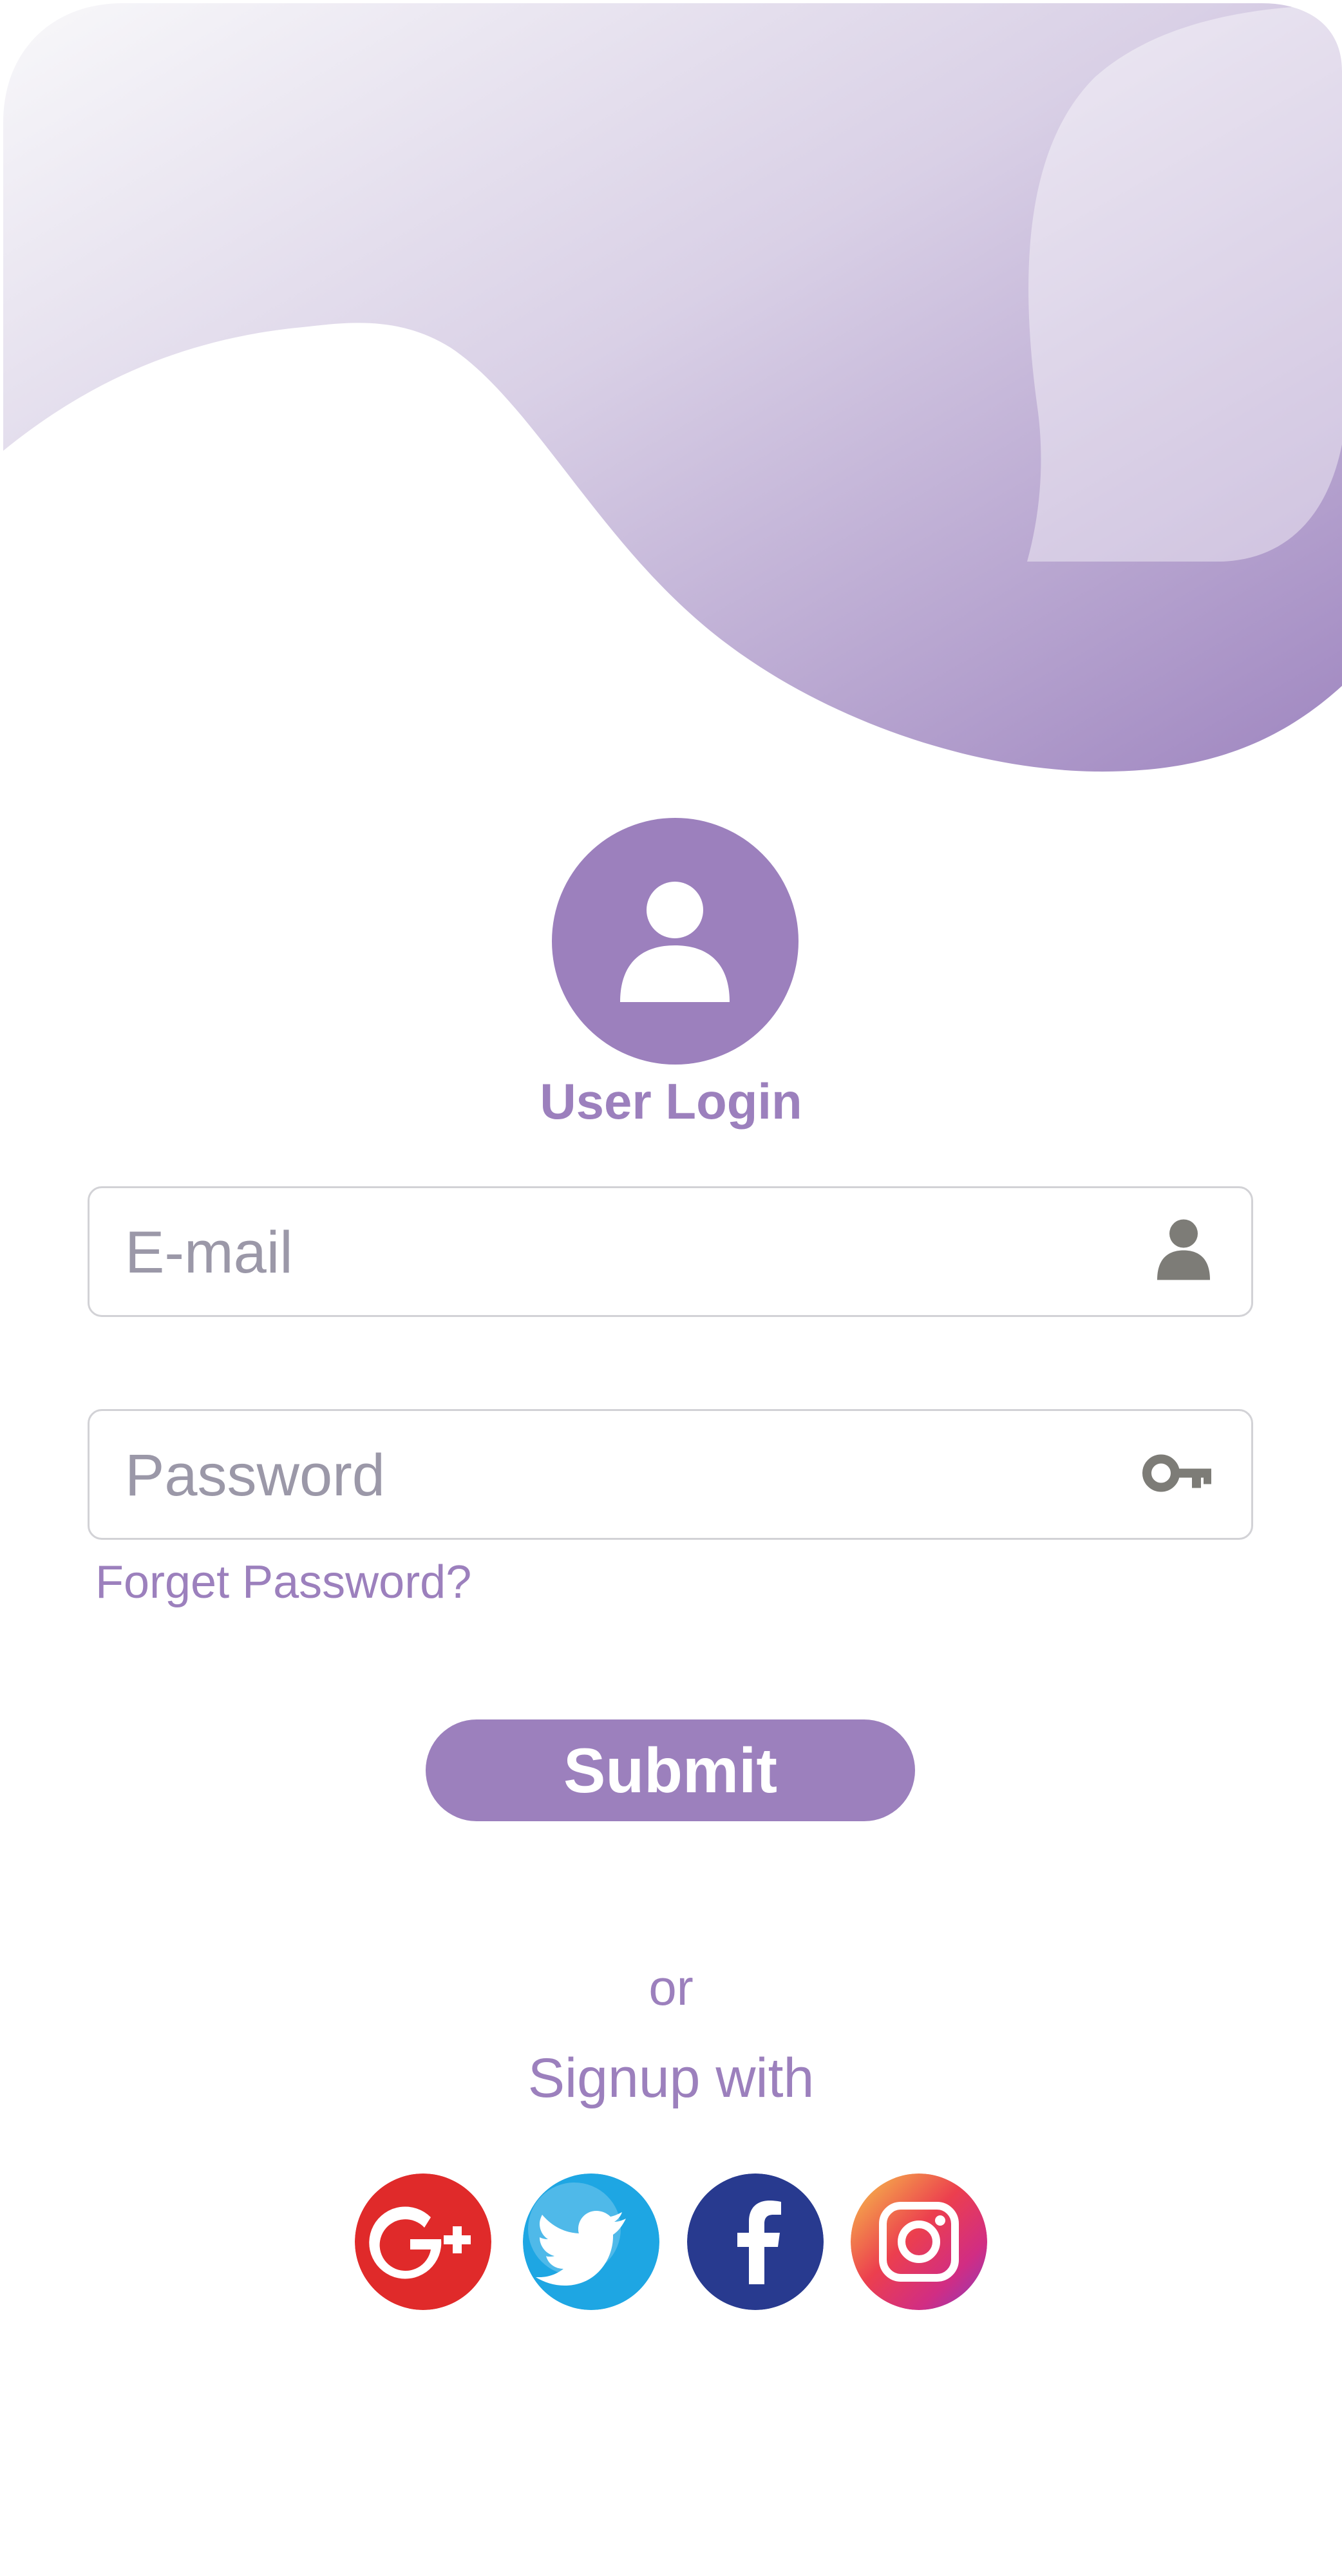 The width and height of the screenshot is (1342, 2576). I want to click on google-plus-button, so click(423, 2242).